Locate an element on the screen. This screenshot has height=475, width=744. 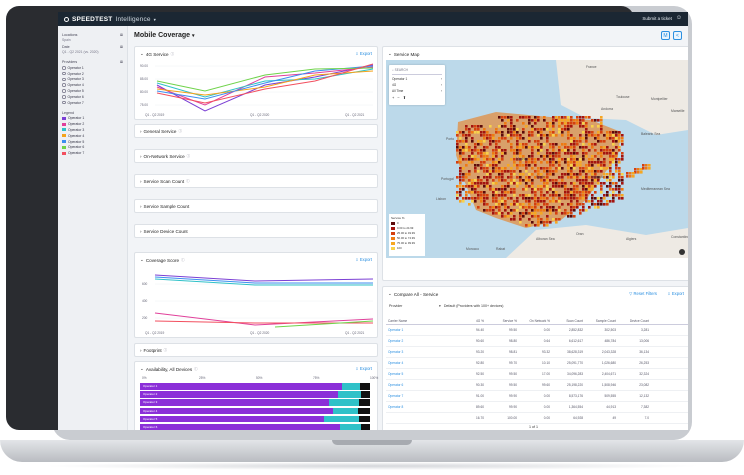
pagination: 1 of 1 is located at coordinates (533, 427).